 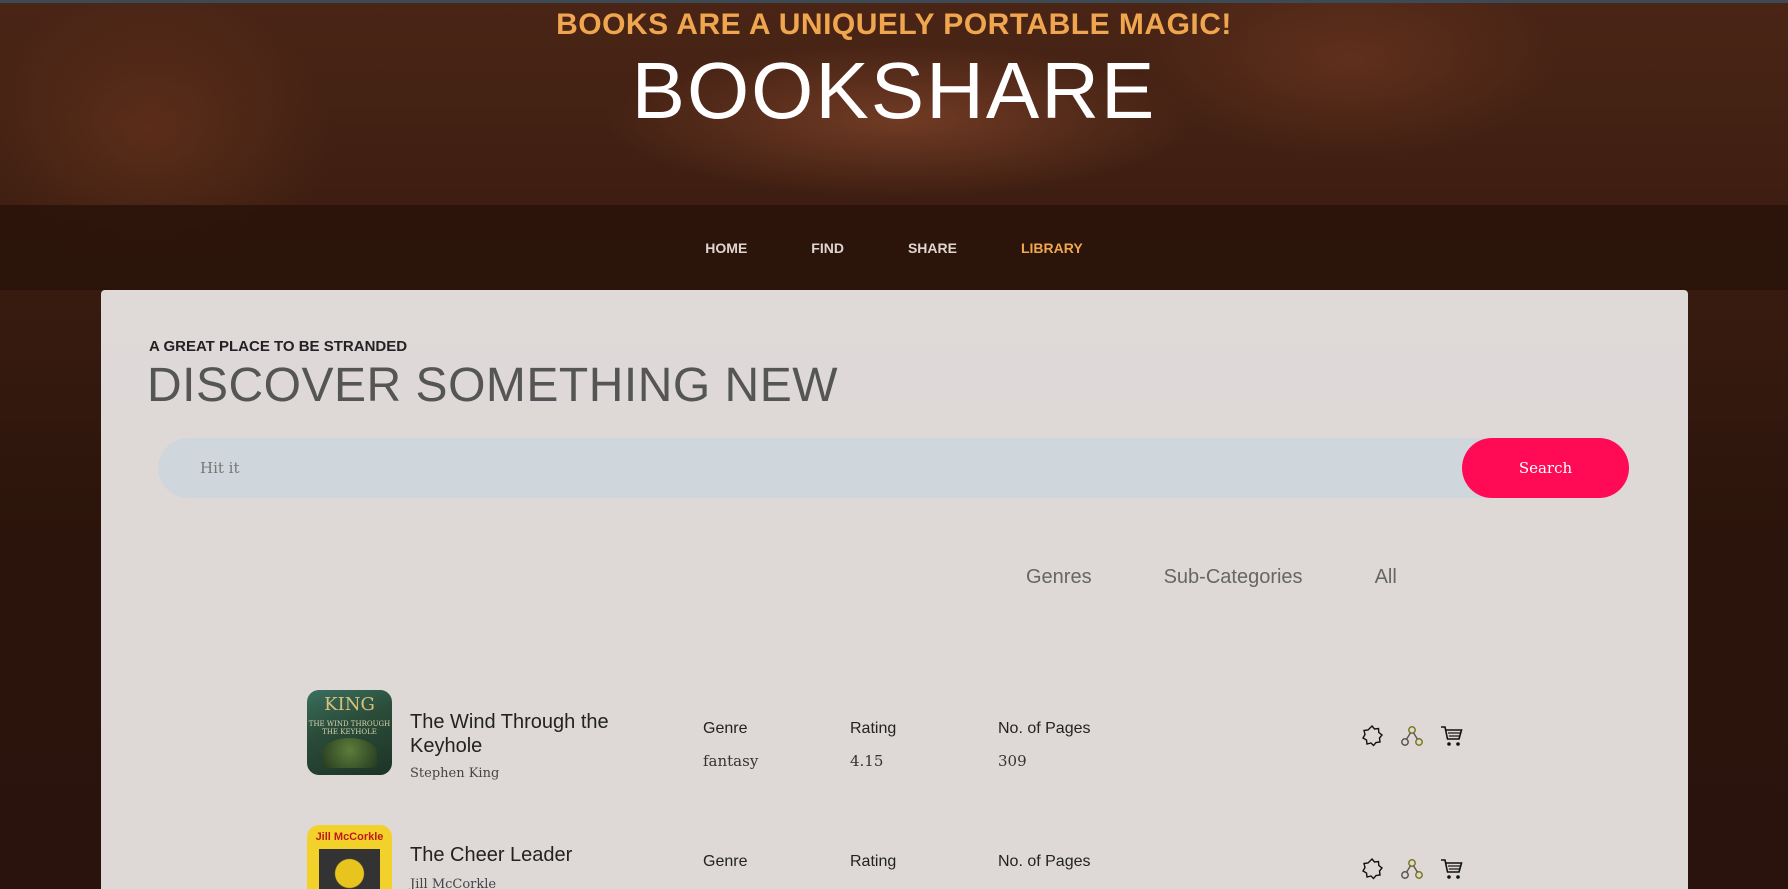 What do you see at coordinates (349, 704) in the screenshot?
I see `cover-author: KING` at bounding box center [349, 704].